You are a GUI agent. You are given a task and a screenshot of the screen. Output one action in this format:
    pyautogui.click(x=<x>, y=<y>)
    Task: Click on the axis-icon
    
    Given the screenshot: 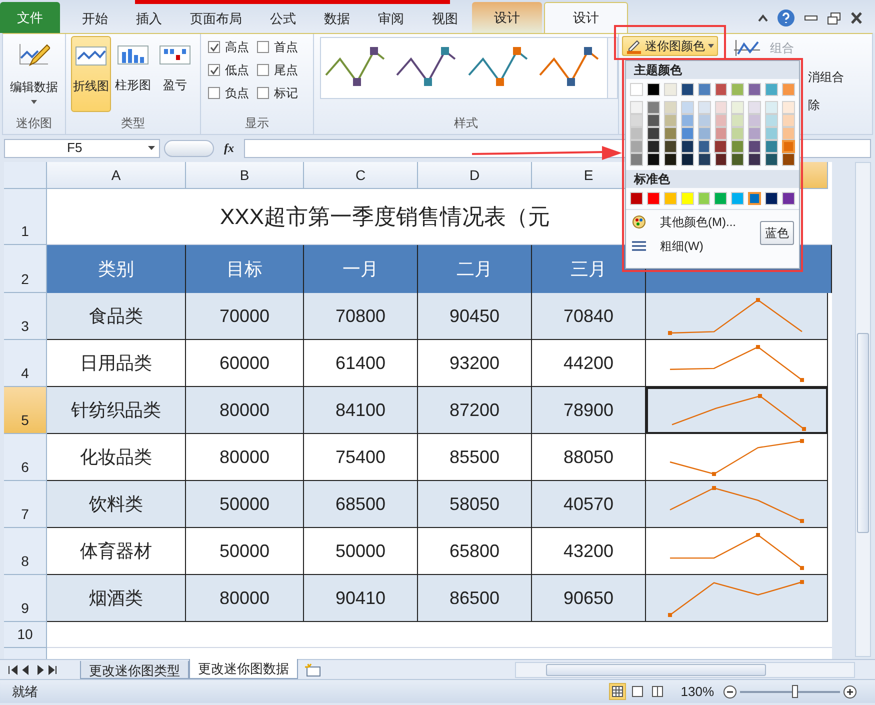 What is the action you would take?
    pyautogui.click(x=747, y=48)
    